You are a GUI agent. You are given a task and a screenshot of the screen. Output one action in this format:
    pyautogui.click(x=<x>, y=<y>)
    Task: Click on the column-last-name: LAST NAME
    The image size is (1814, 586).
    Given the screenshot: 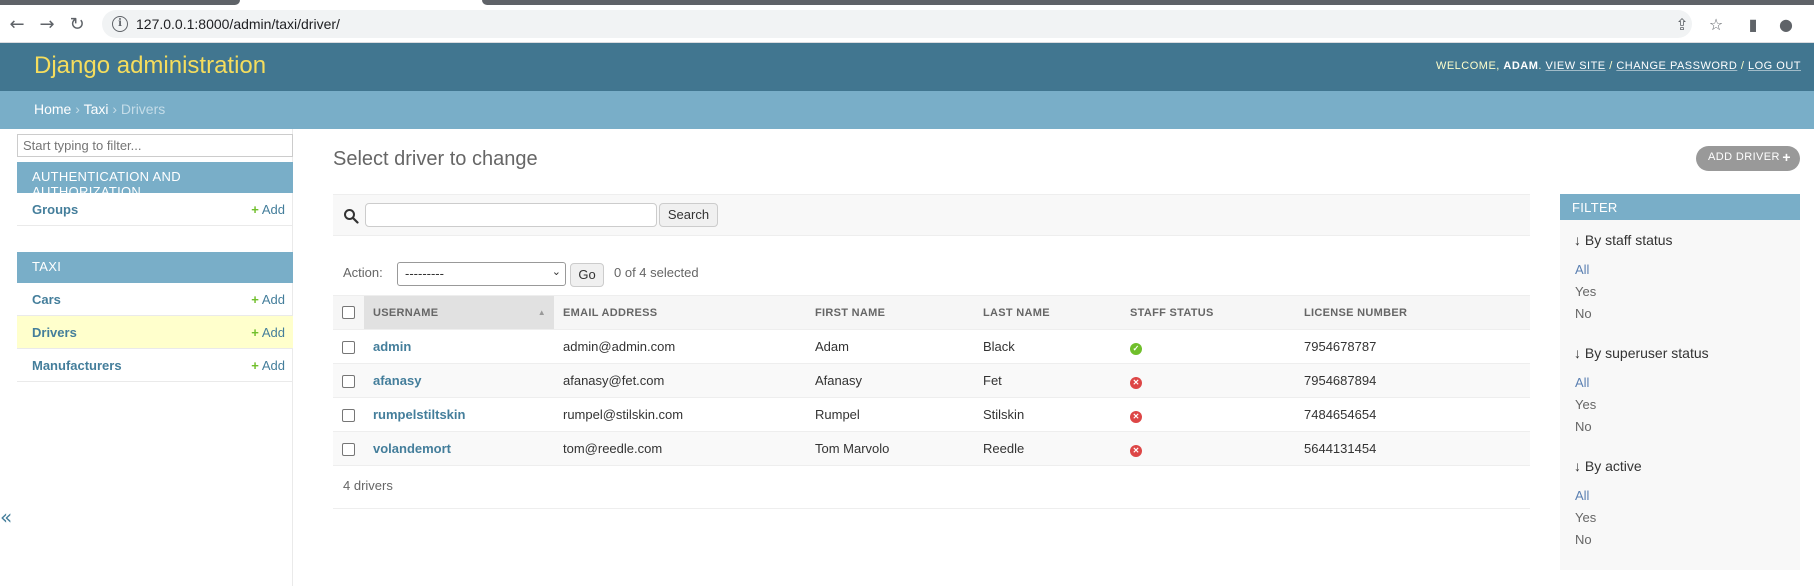 What is the action you would take?
    pyautogui.click(x=1047, y=312)
    